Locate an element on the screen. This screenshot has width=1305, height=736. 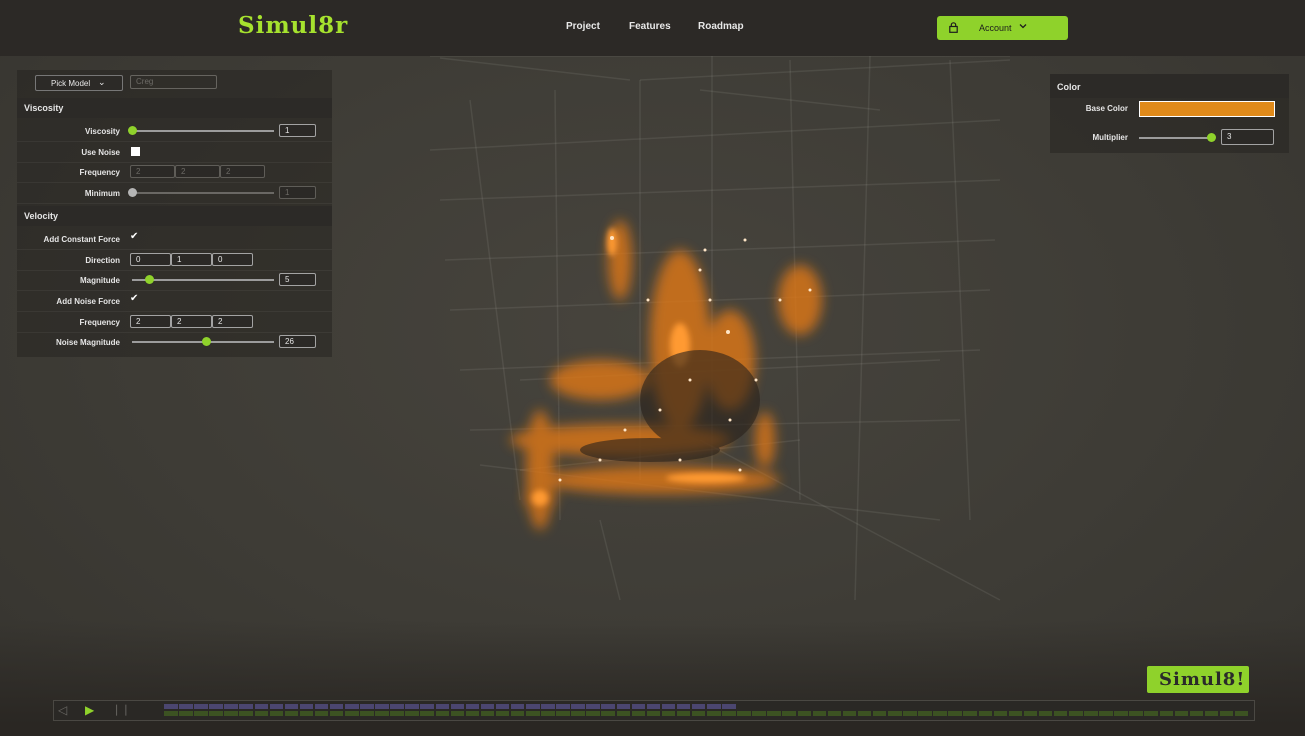
constant-force-checkbox: ✔ is located at coordinates (134, 236).